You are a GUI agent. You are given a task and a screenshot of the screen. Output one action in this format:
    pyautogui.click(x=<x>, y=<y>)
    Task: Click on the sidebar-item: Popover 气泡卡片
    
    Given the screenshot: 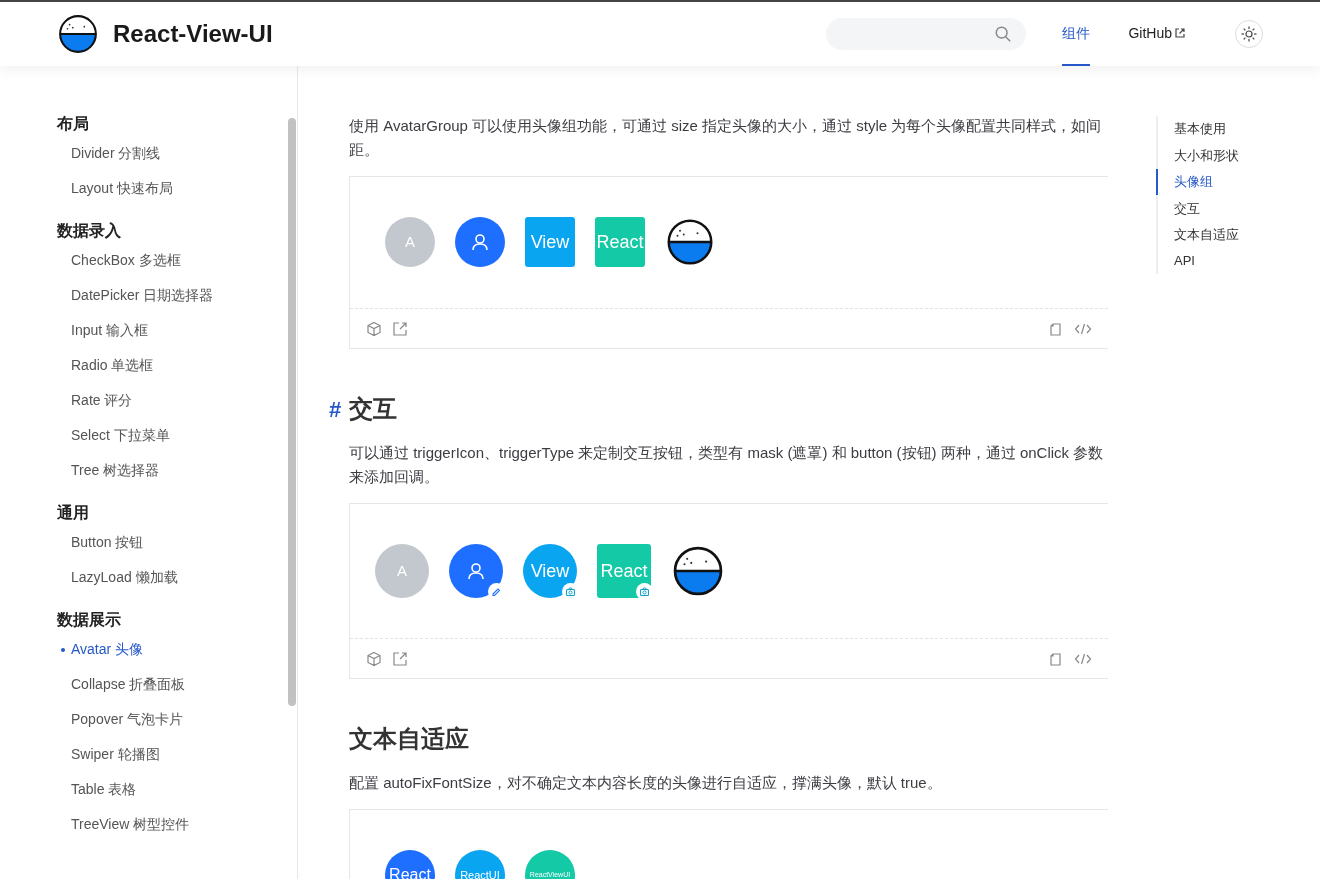 What is the action you would take?
    pyautogui.click(x=177, y=719)
    